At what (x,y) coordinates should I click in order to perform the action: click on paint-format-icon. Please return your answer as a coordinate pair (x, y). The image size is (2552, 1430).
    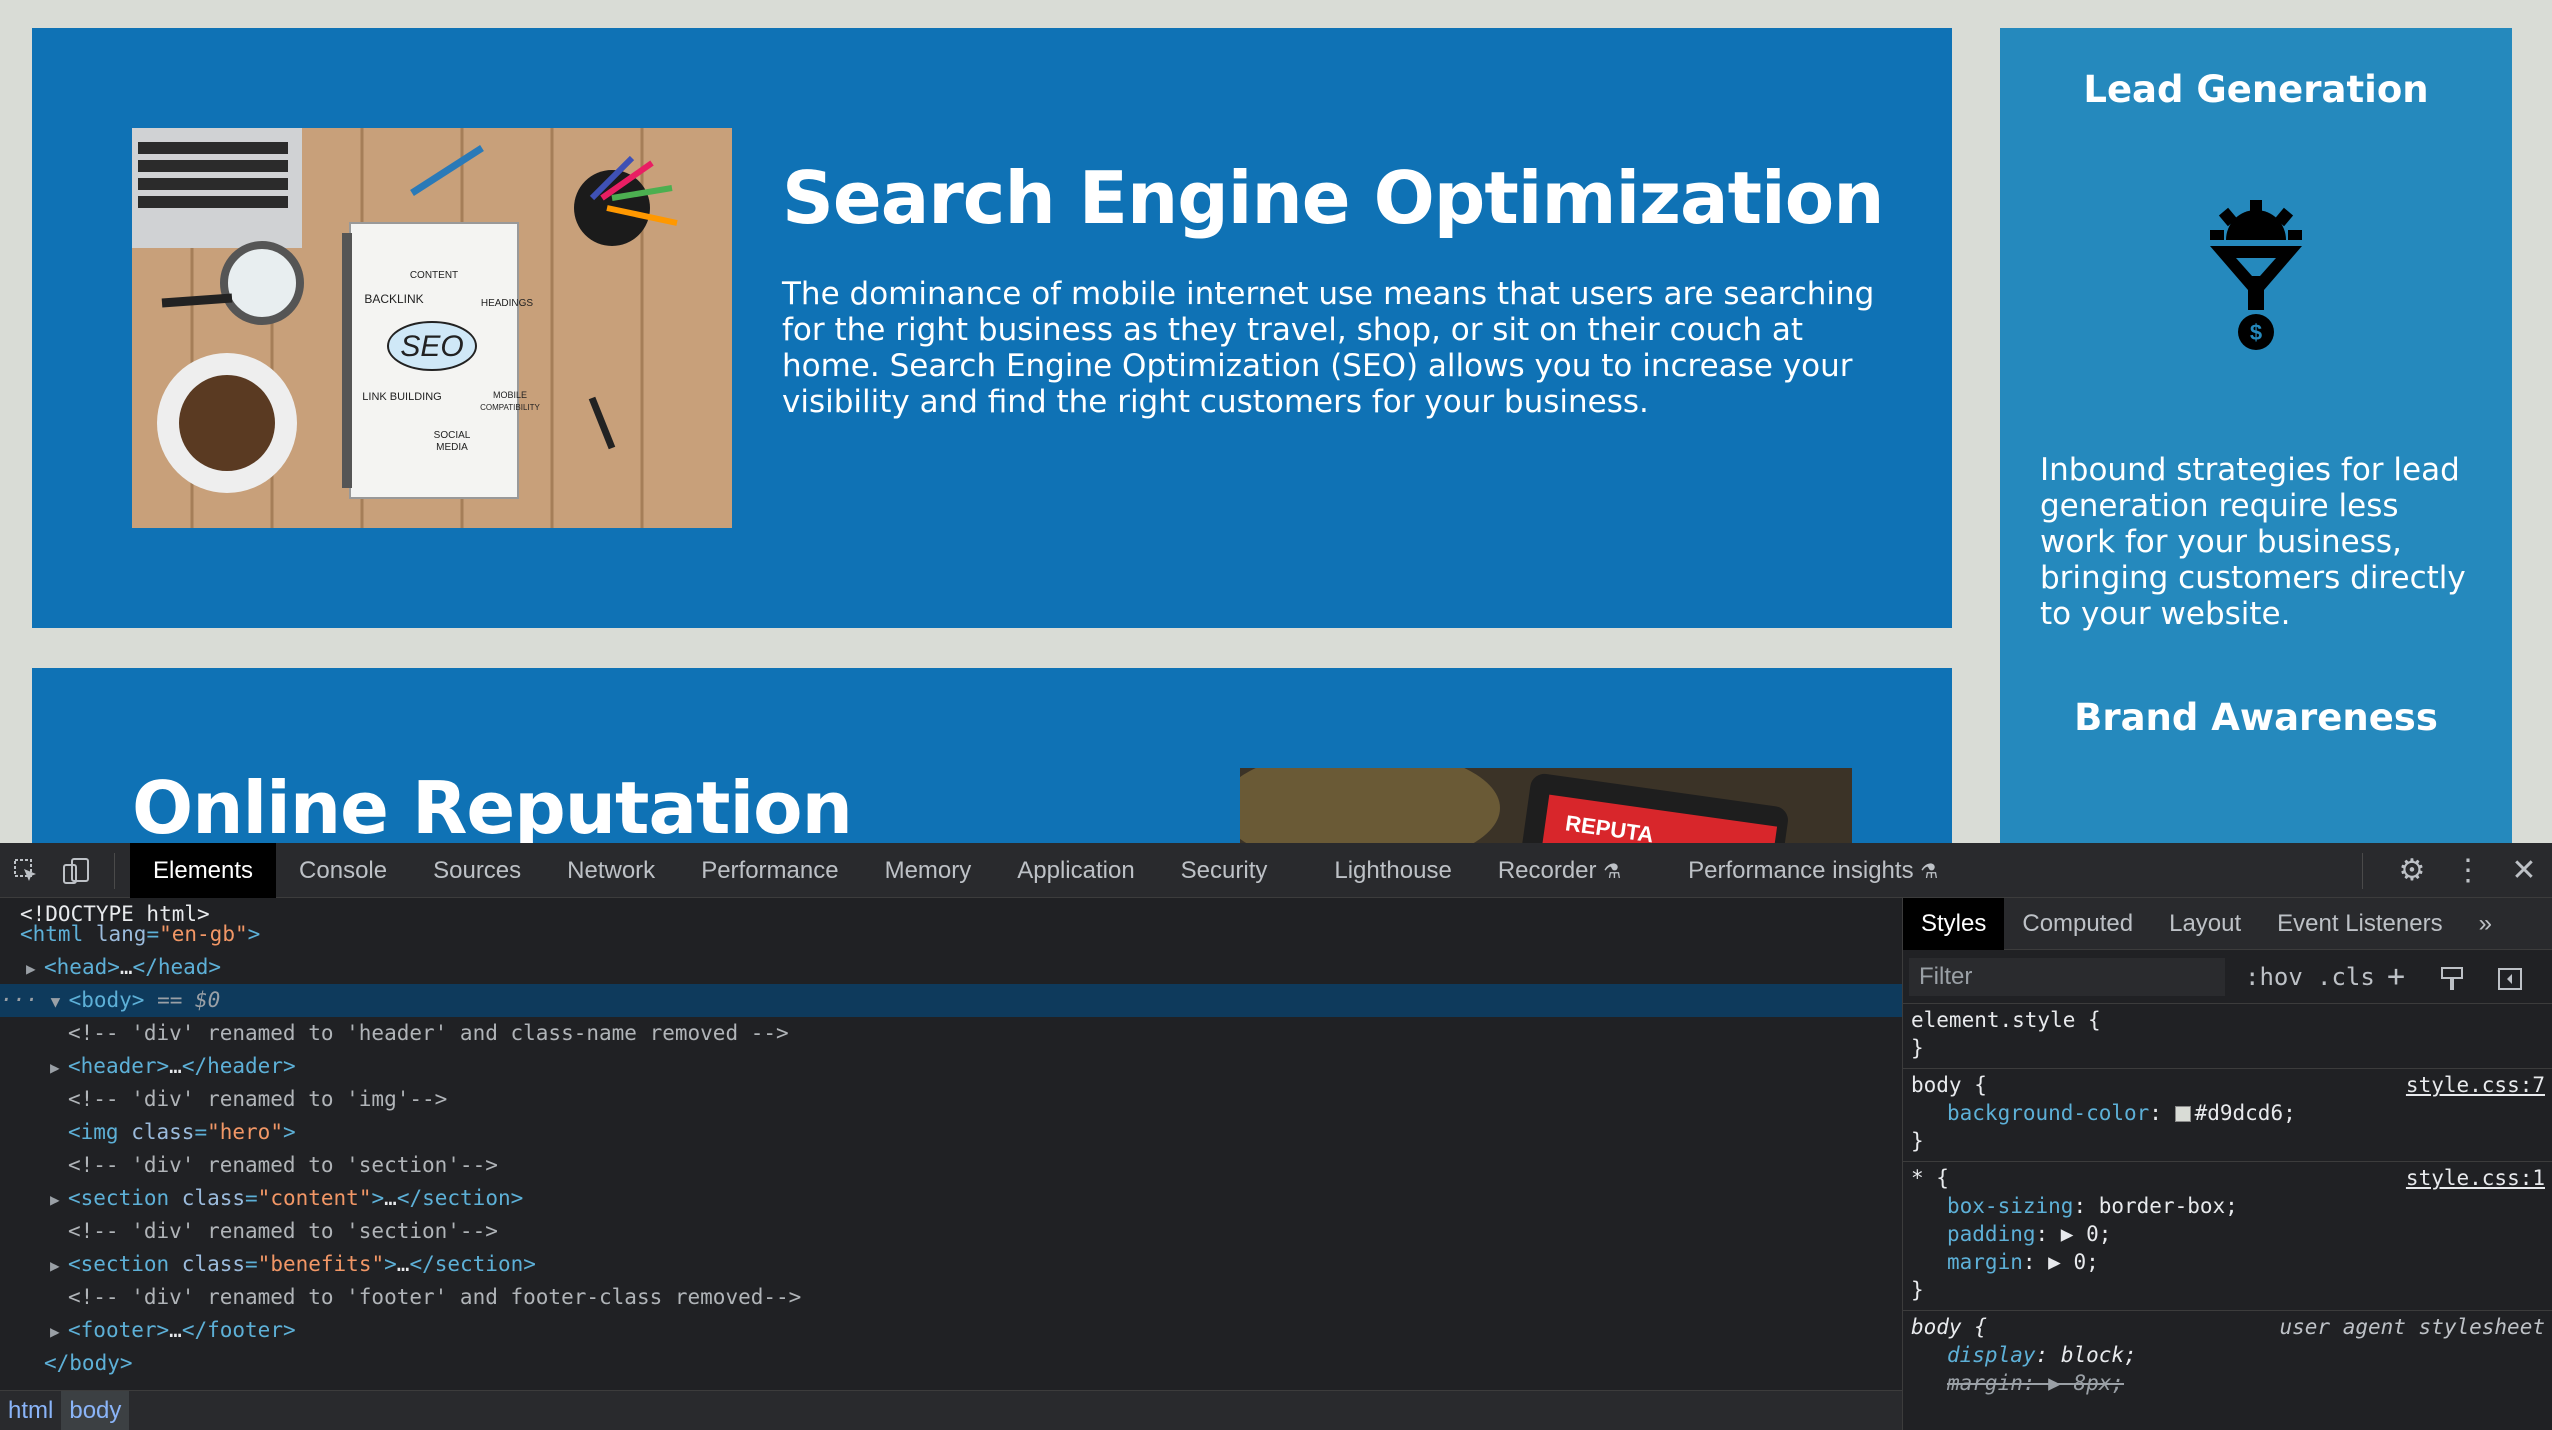
    Looking at the image, I should click on (2452, 979).